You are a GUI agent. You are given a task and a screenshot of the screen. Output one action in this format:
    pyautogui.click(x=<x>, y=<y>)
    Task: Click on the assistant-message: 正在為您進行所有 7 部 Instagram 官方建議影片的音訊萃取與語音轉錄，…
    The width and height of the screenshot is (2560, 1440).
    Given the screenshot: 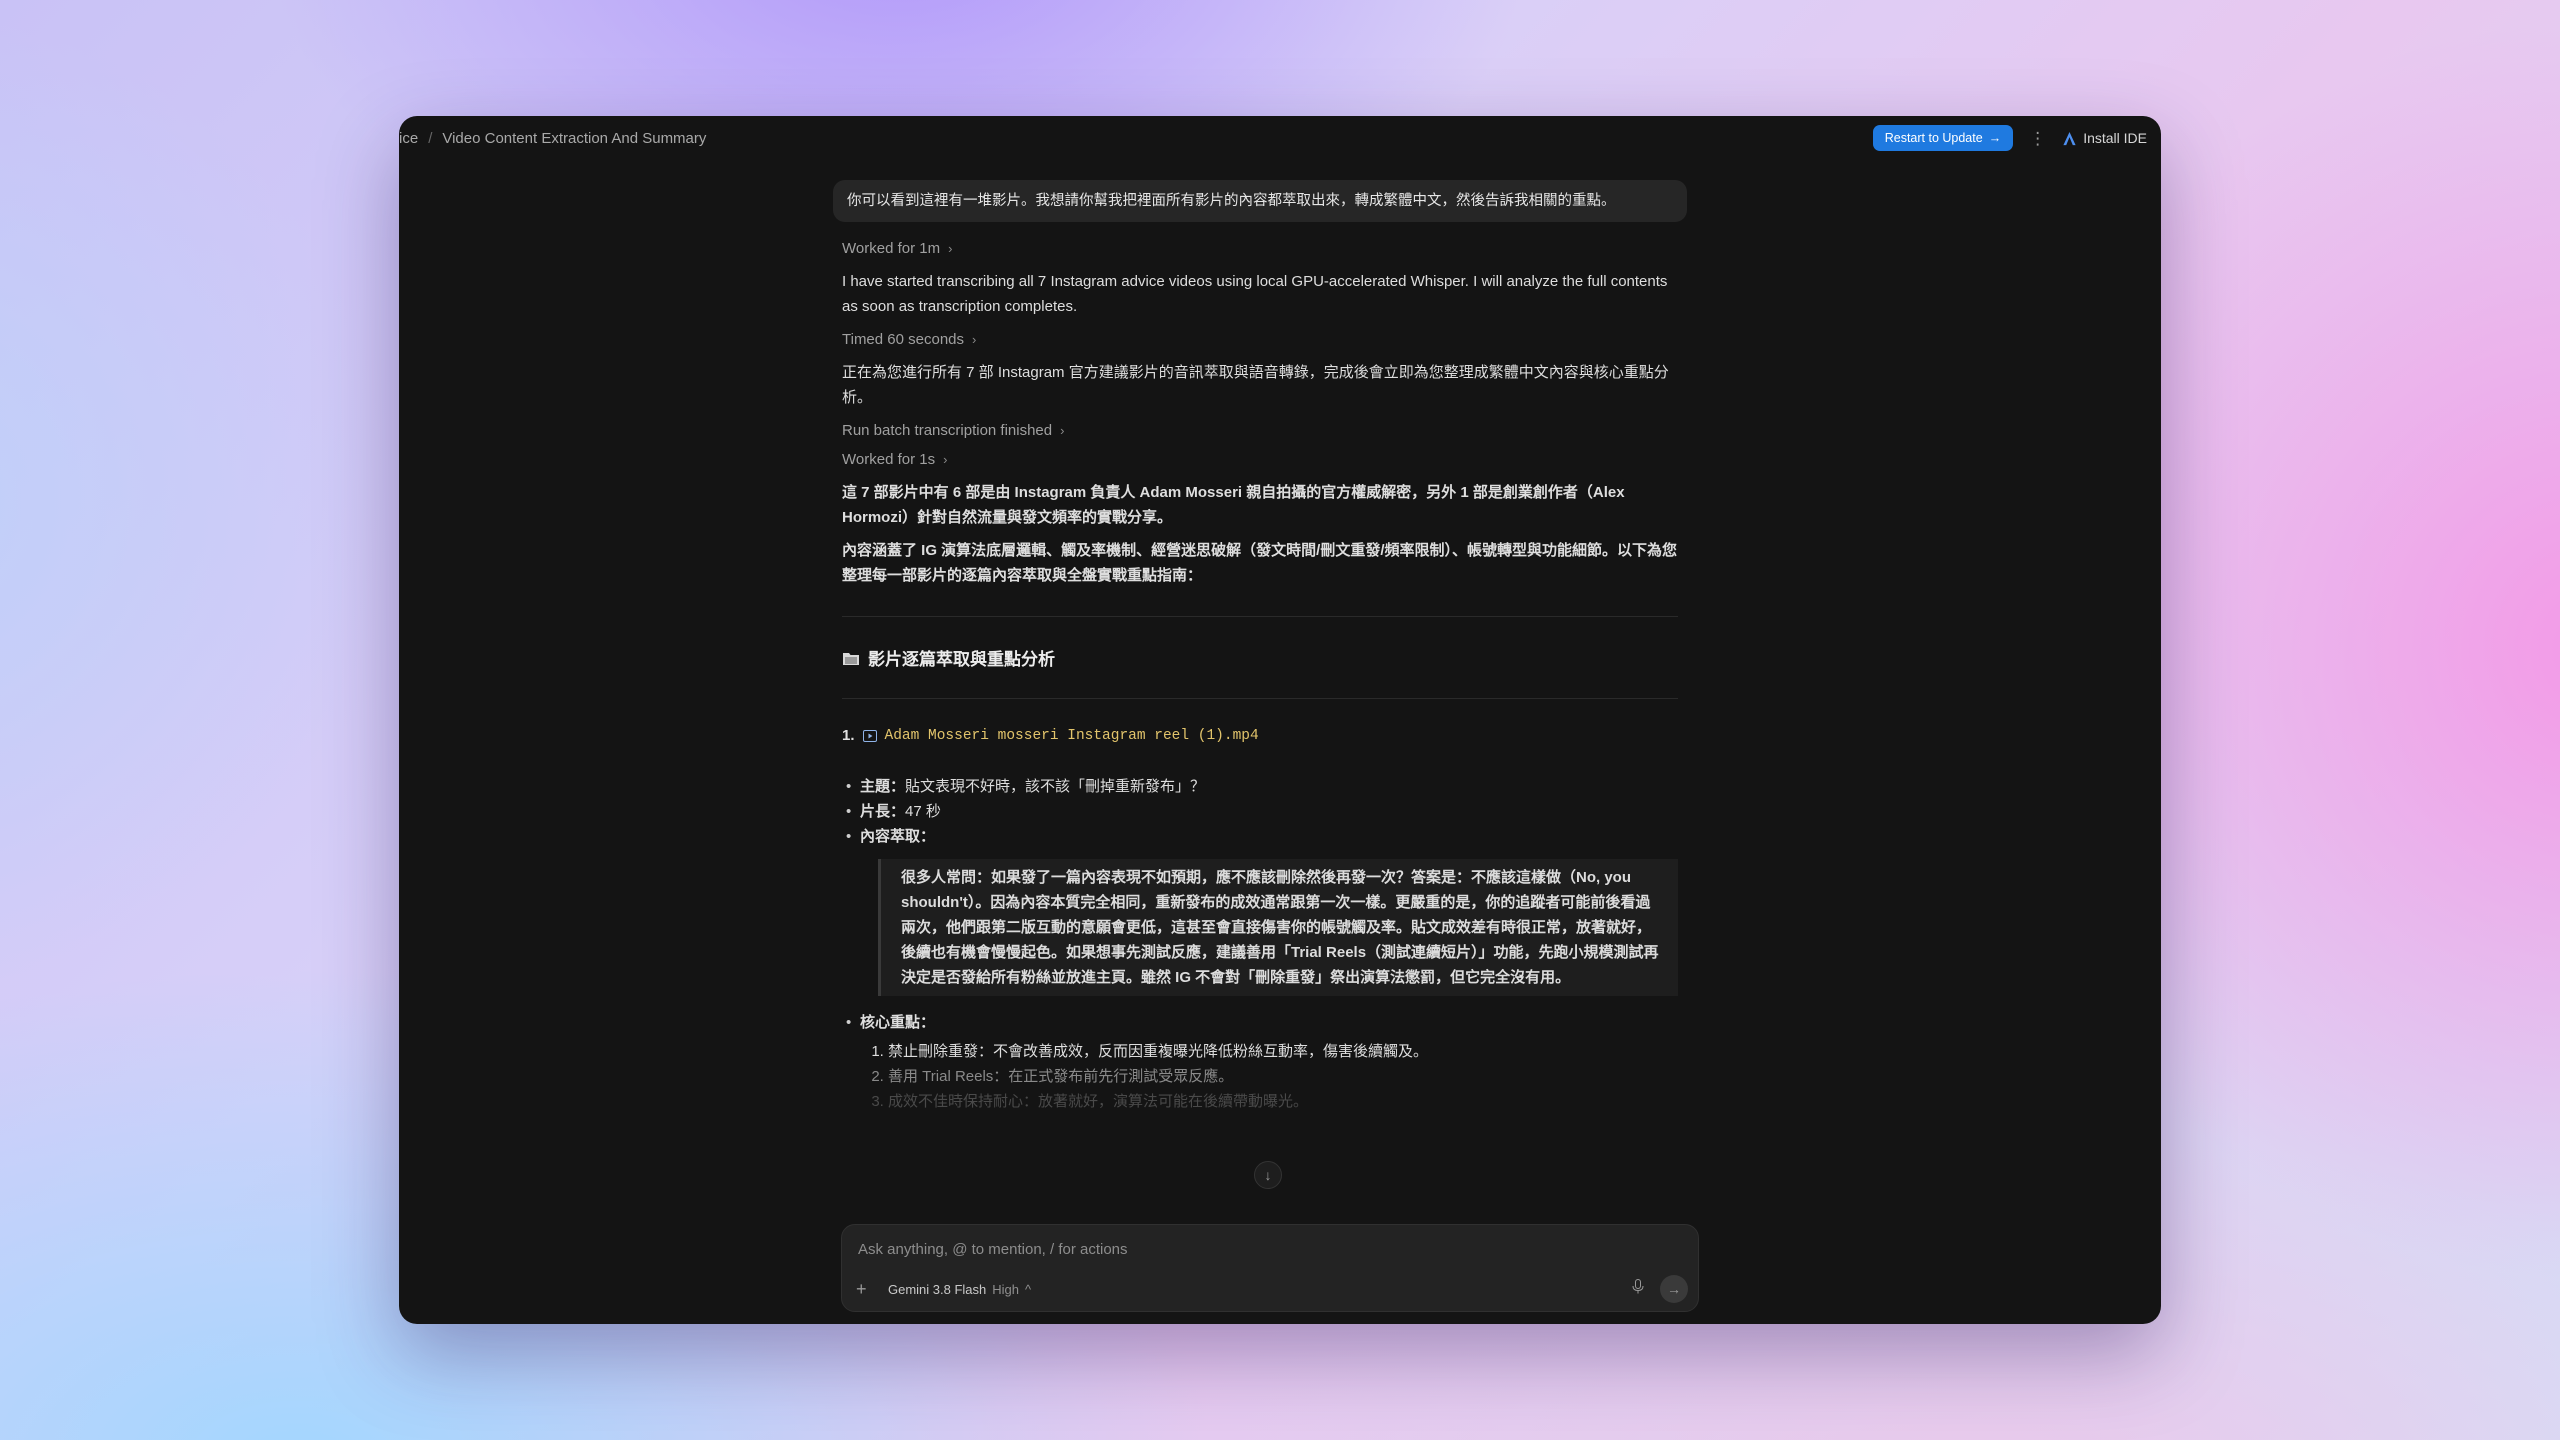 What is the action you would take?
    pyautogui.click(x=1255, y=385)
    